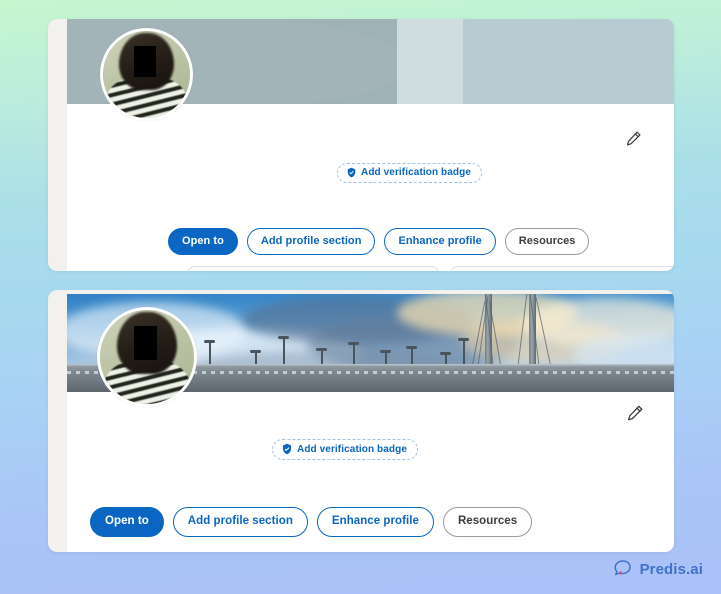 The width and height of the screenshot is (721, 594). Describe the element at coordinates (568, 61) in the screenshot. I see `cover-blob-right` at that location.